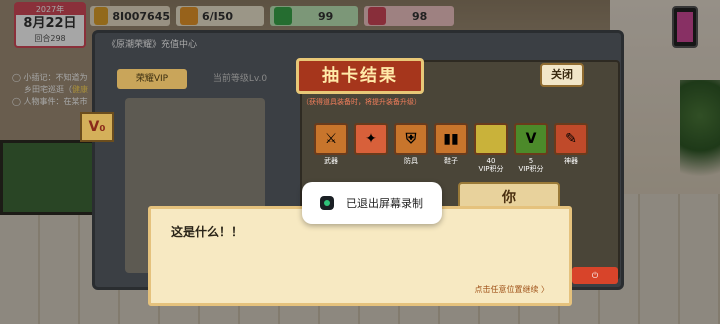 This screenshot has width=720, height=324. I want to click on reward-item-icon, so click(491, 139).